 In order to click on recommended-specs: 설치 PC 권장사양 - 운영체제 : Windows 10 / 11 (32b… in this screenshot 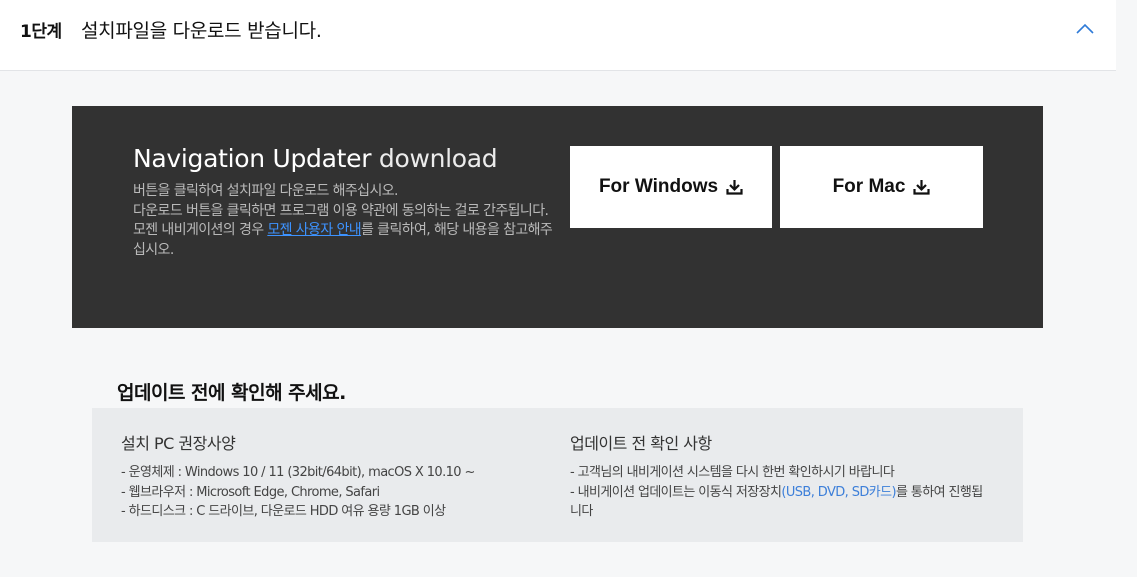, I will do `click(331, 476)`.